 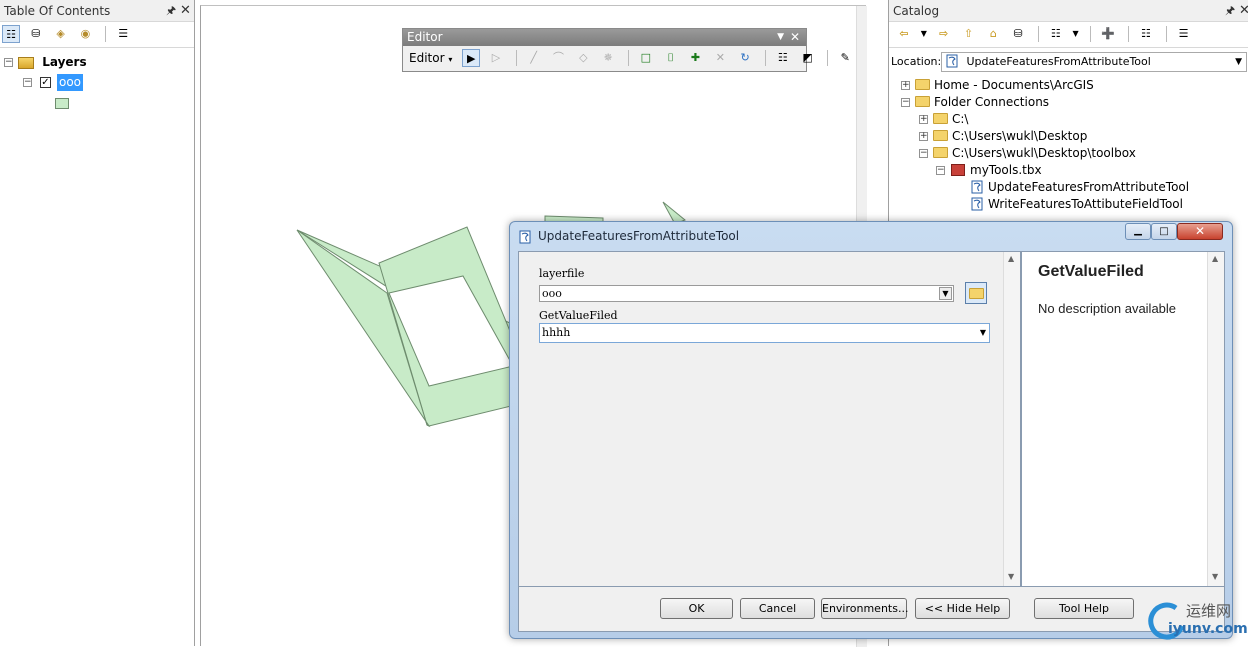 I want to click on back-arrow-icon: ⇦, so click(x=904, y=34).